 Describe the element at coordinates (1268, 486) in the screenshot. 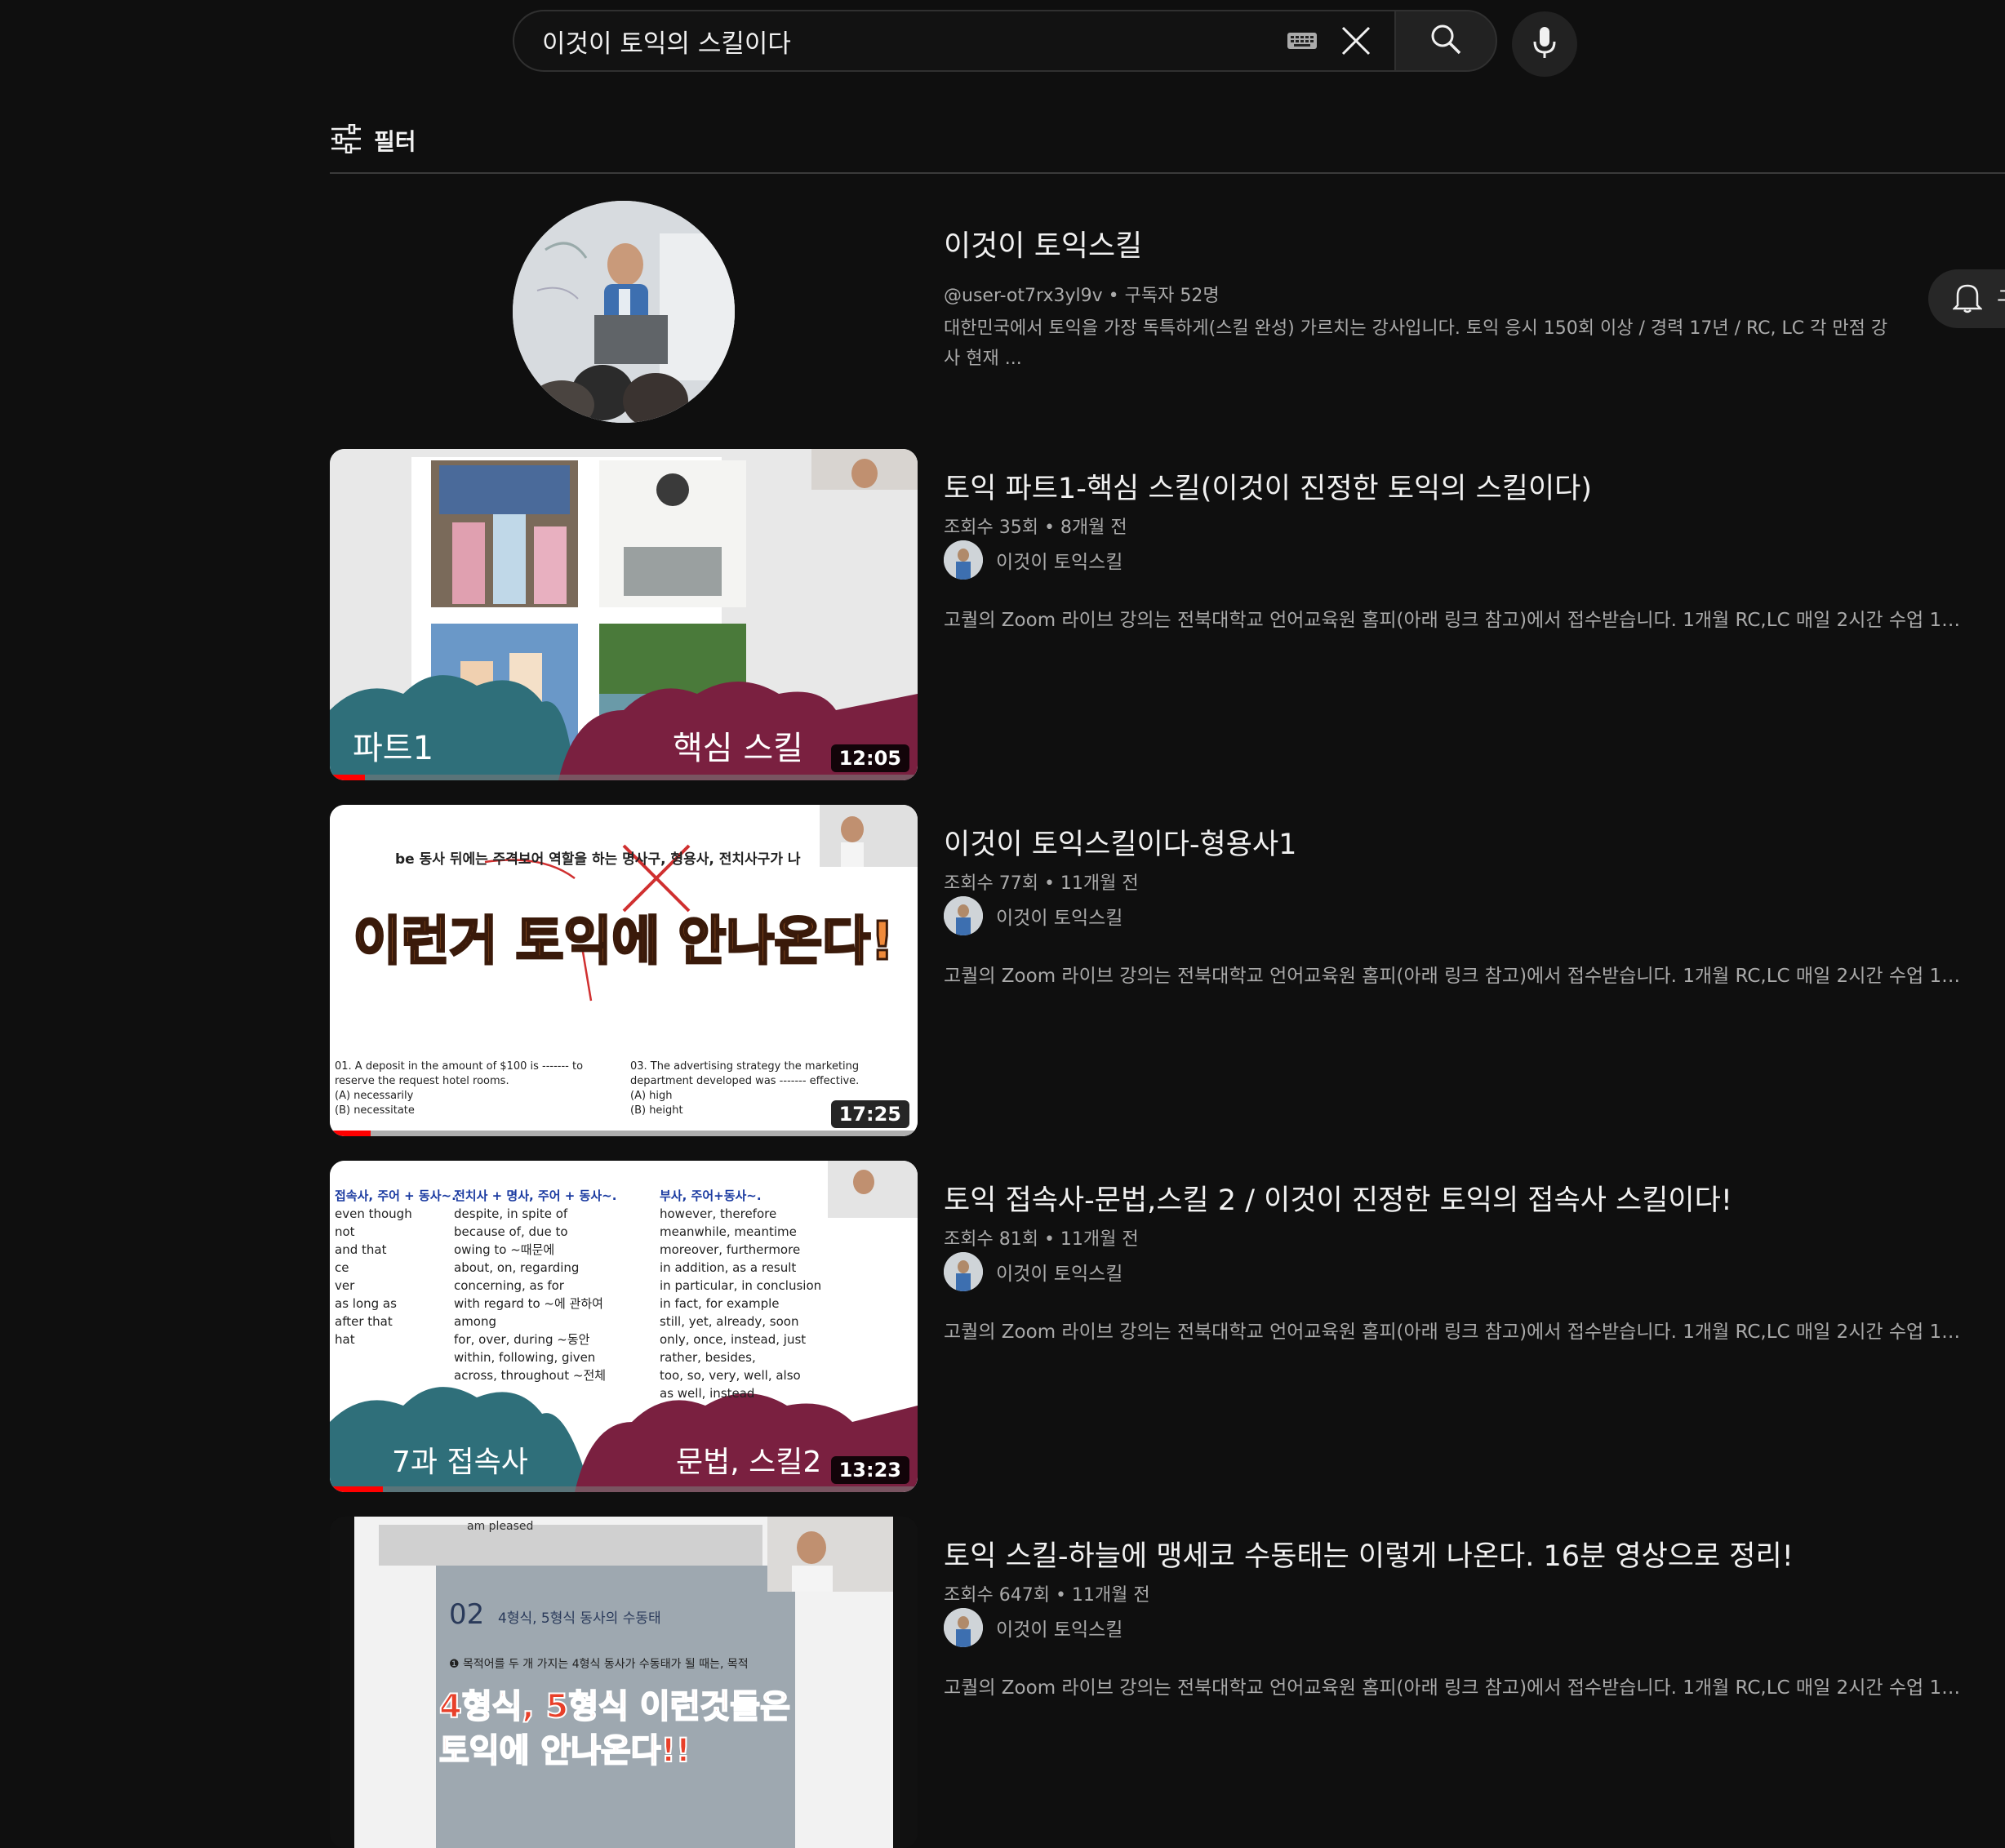

I see `video-title: 토익 파트1-핵심 스킬(이것이 진정한 토익의 스킬이다)` at that location.